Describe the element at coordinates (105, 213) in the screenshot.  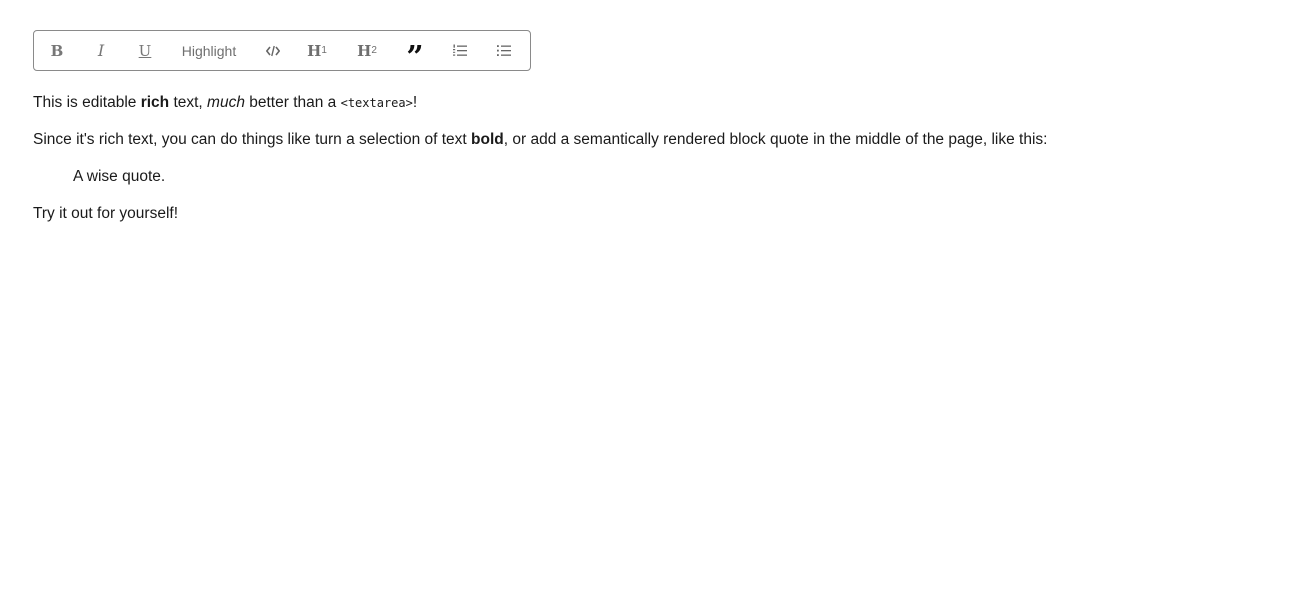
I see `paragraph-closing: Try it out for yourself!` at that location.